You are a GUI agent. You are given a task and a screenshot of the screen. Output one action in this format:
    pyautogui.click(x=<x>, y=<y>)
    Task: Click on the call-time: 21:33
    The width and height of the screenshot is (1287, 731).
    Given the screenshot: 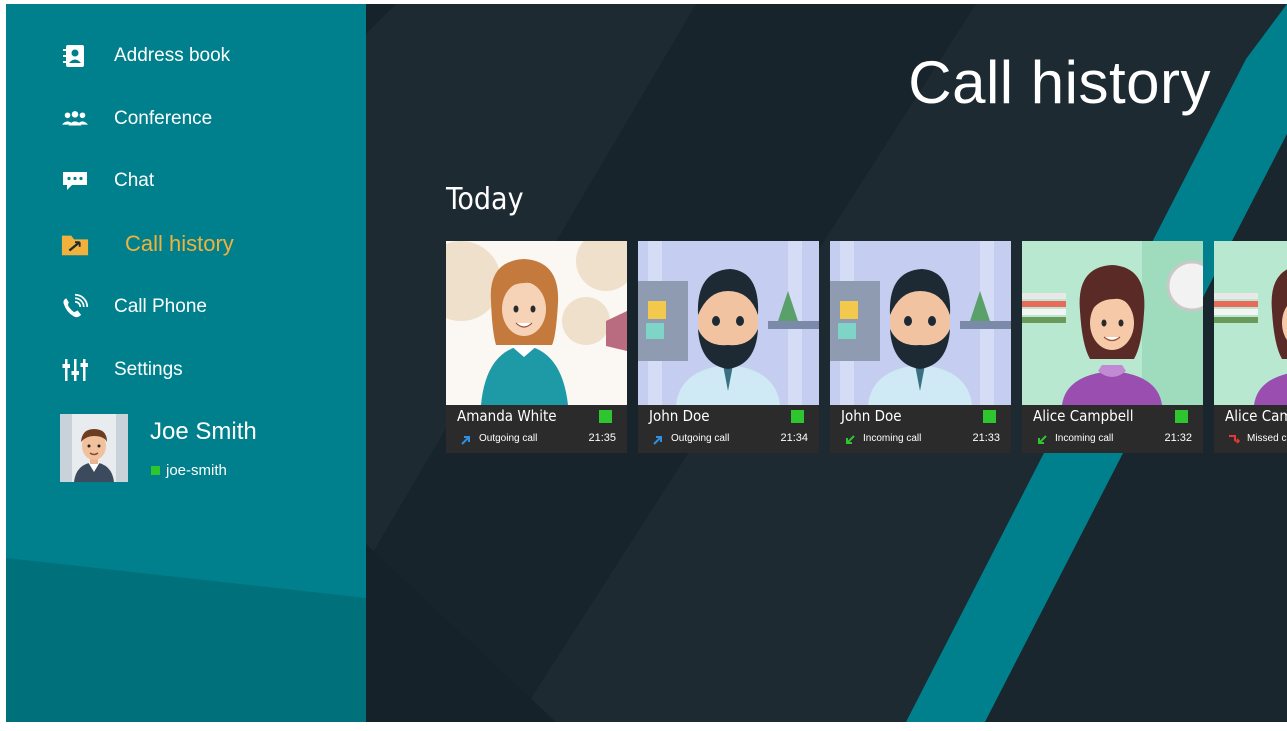 What is the action you would take?
    pyautogui.click(x=986, y=438)
    